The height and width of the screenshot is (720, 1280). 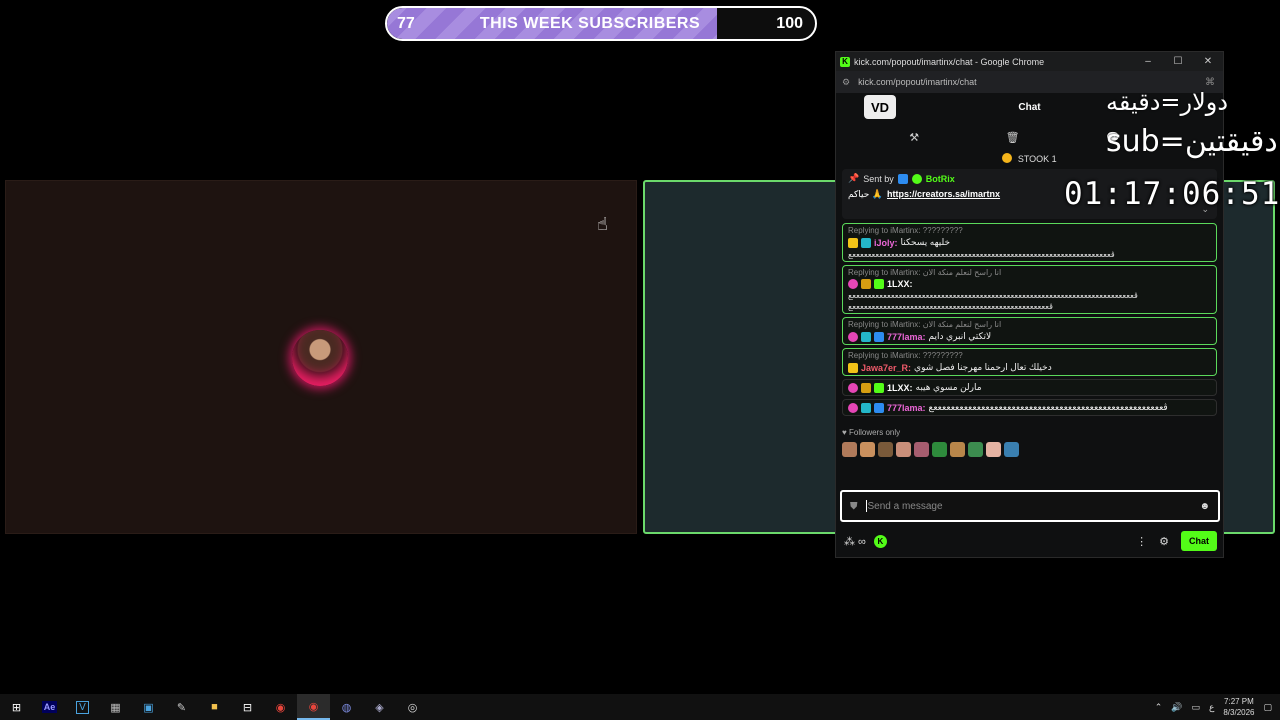 What do you see at coordinates (115, 707) in the screenshot?
I see `calculator-icon: ▦` at bounding box center [115, 707].